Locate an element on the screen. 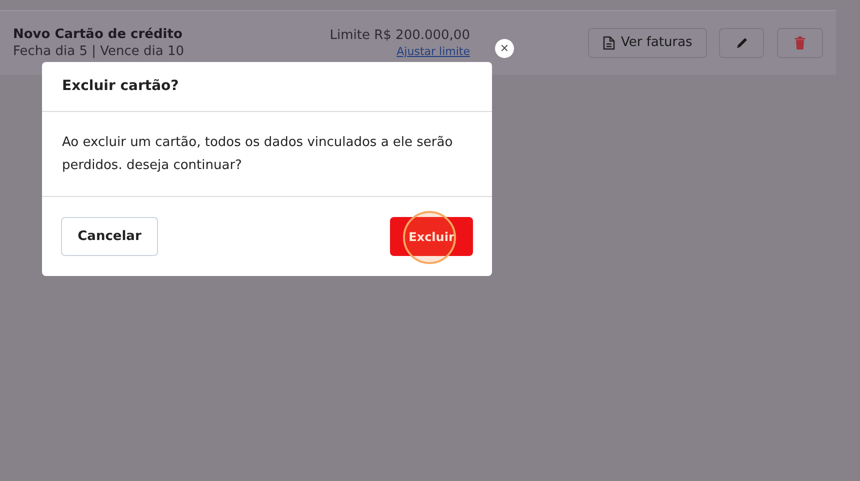 Image resolution: width=860 pixels, height=481 pixels. card-limit: Limite R$ 200.000,00 is located at coordinates (400, 36).